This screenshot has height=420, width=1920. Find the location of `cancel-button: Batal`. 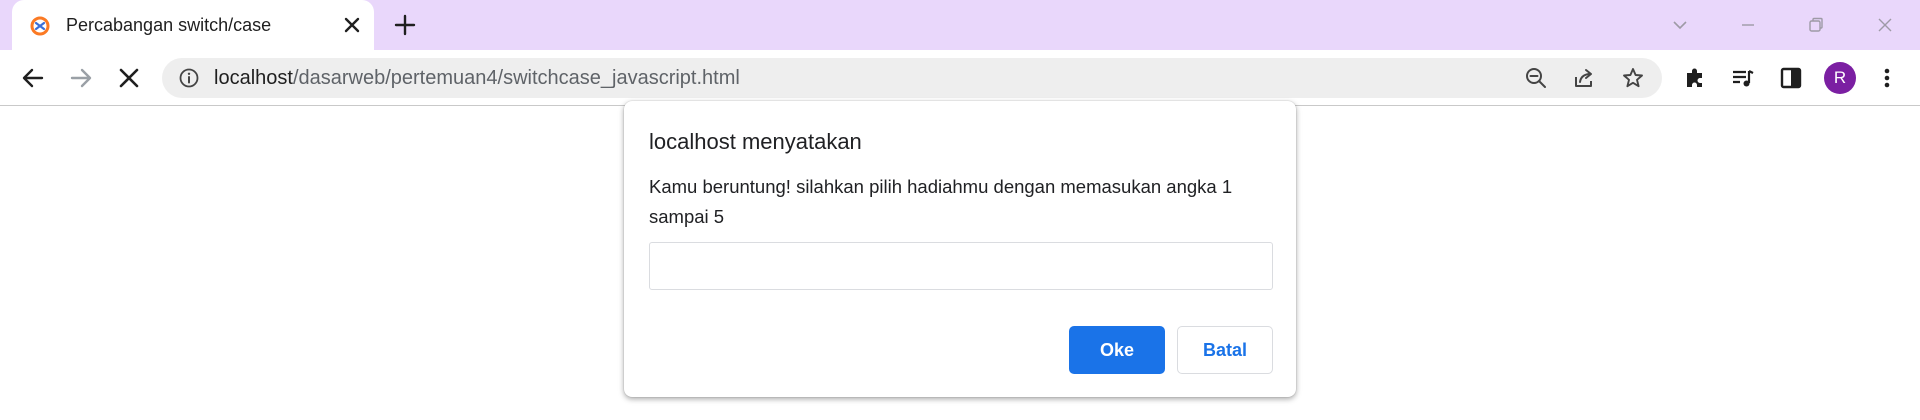

cancel-button: Batal is located at coordinates (1225, 350).